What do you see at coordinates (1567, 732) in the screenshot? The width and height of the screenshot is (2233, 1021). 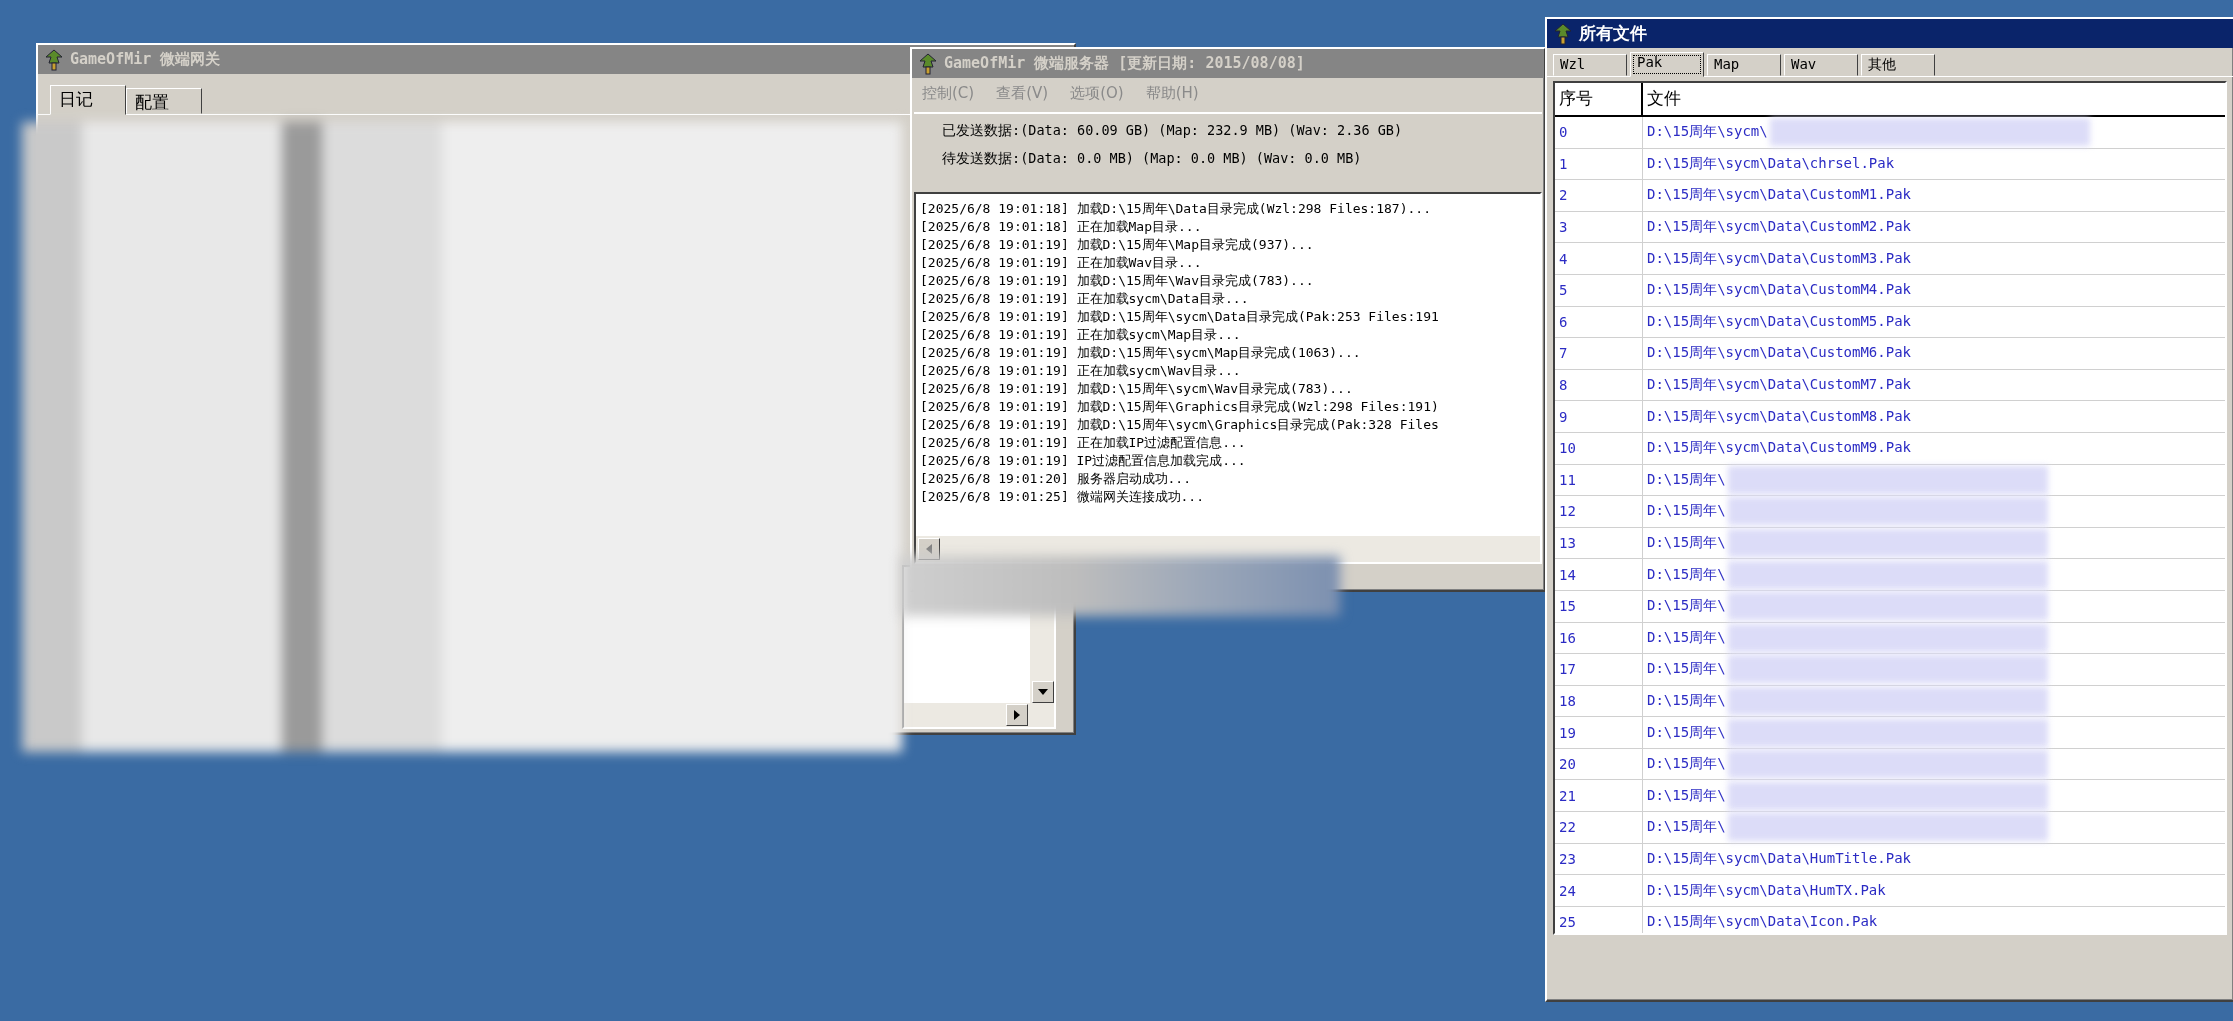 I see `table-cell: 19` at bounding box center [1567, 732].